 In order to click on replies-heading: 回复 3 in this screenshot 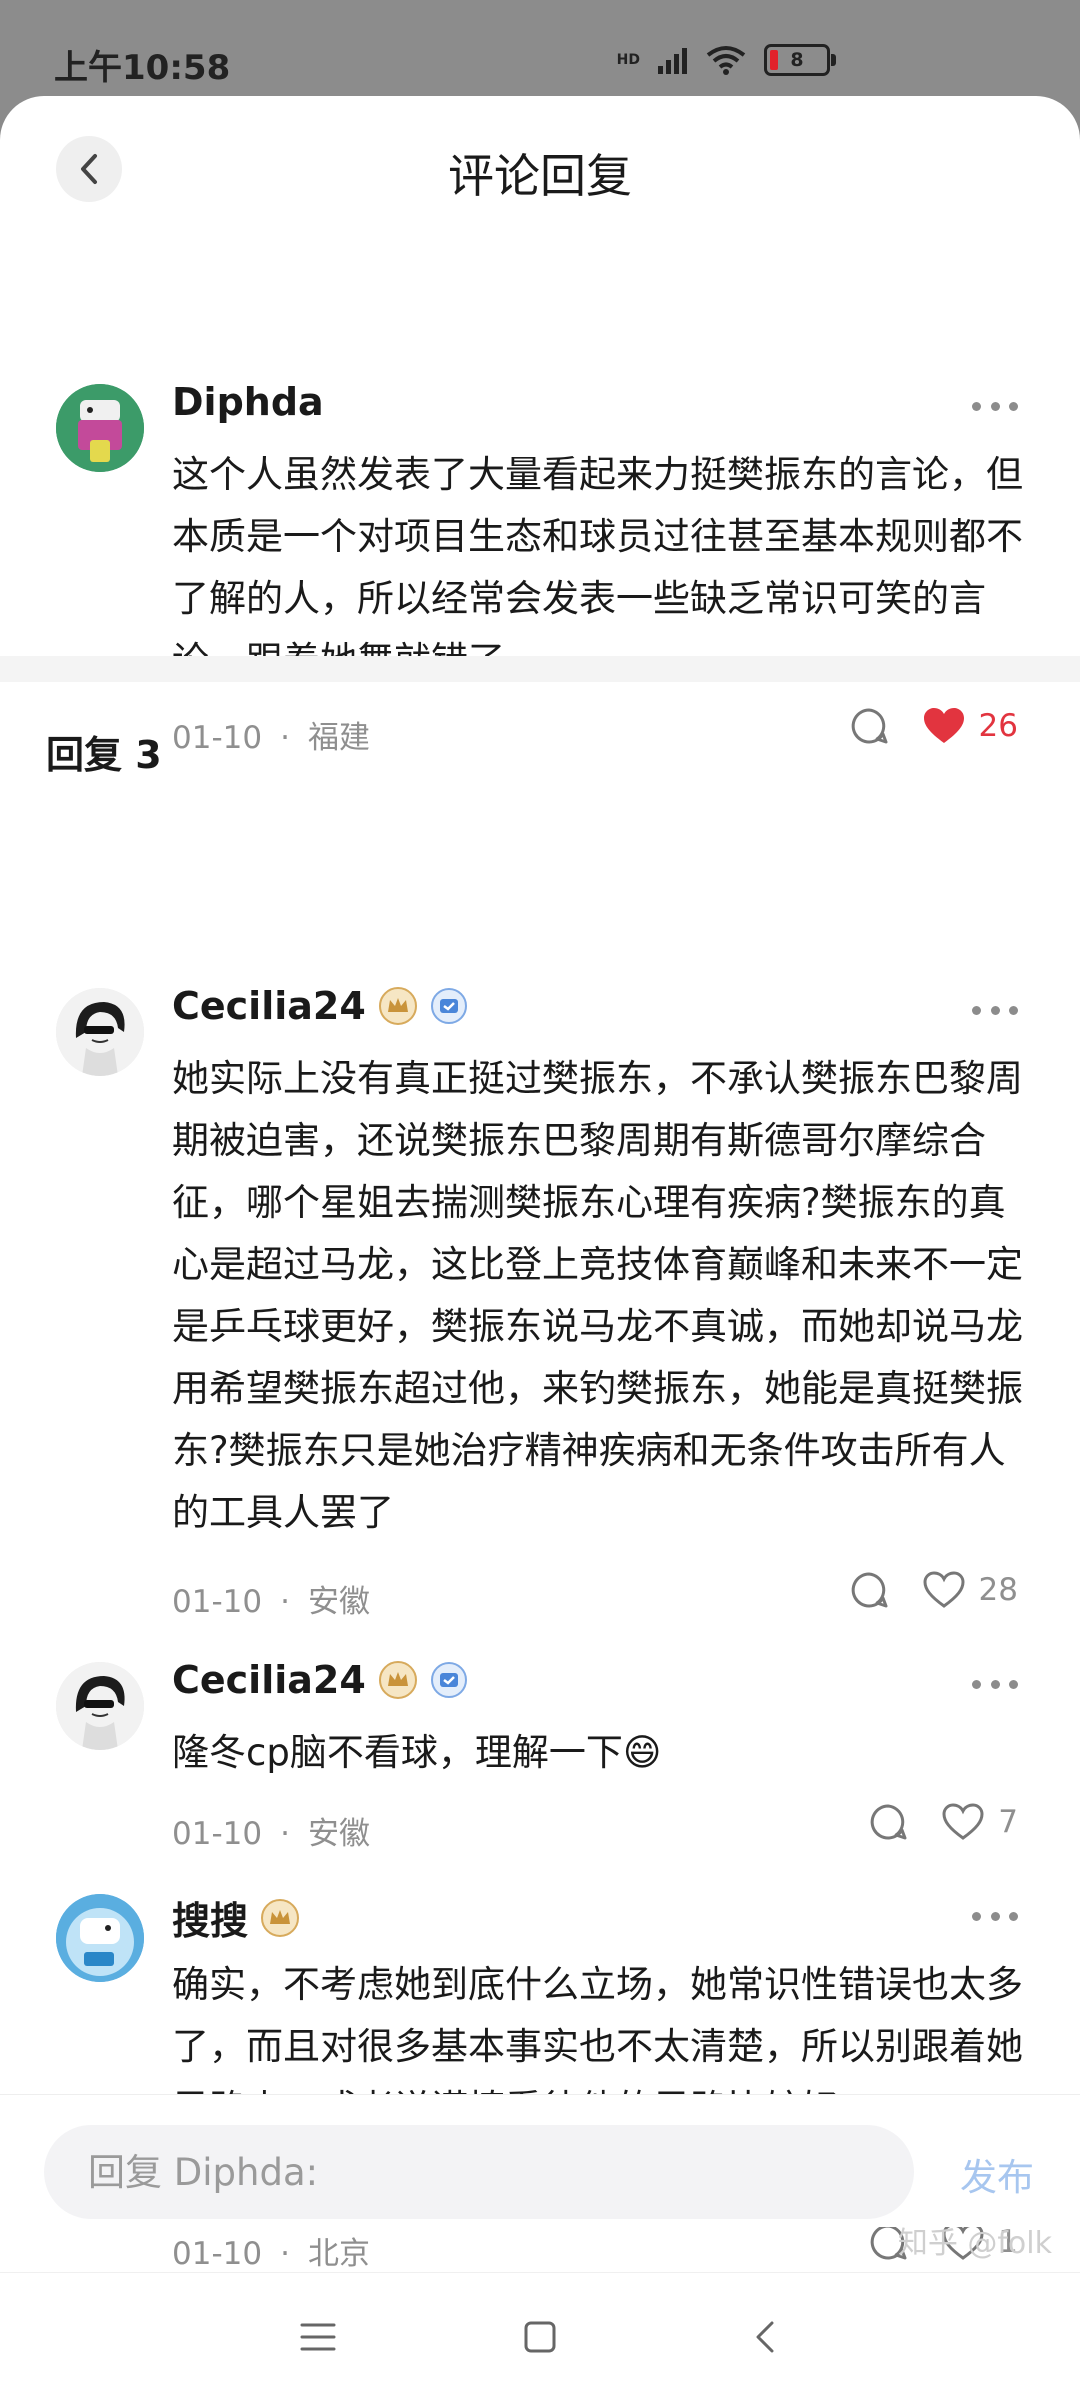, I will do `click(104, 755)`.